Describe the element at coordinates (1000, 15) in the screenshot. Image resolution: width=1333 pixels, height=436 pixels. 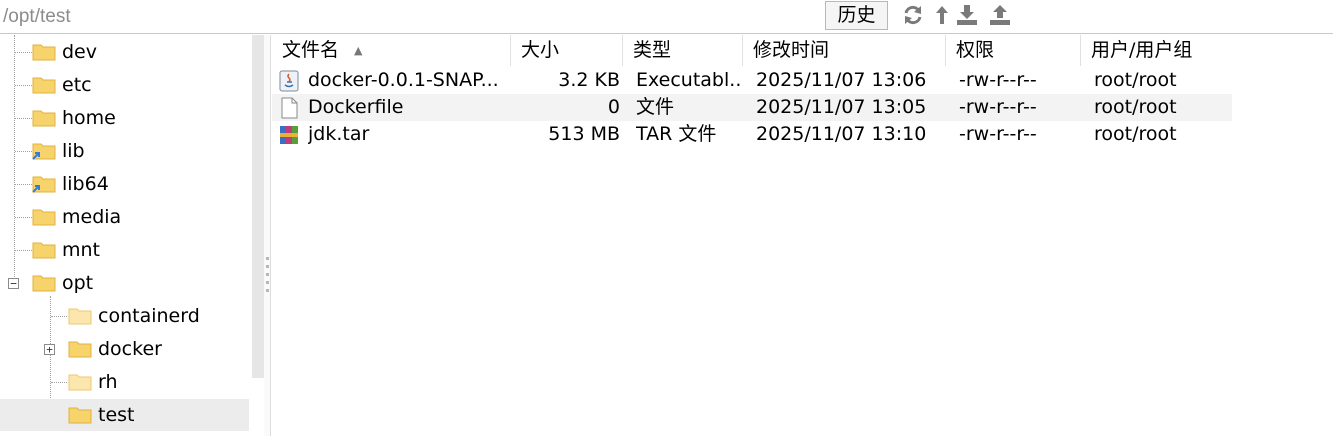
I see `upload-icon` at that location.